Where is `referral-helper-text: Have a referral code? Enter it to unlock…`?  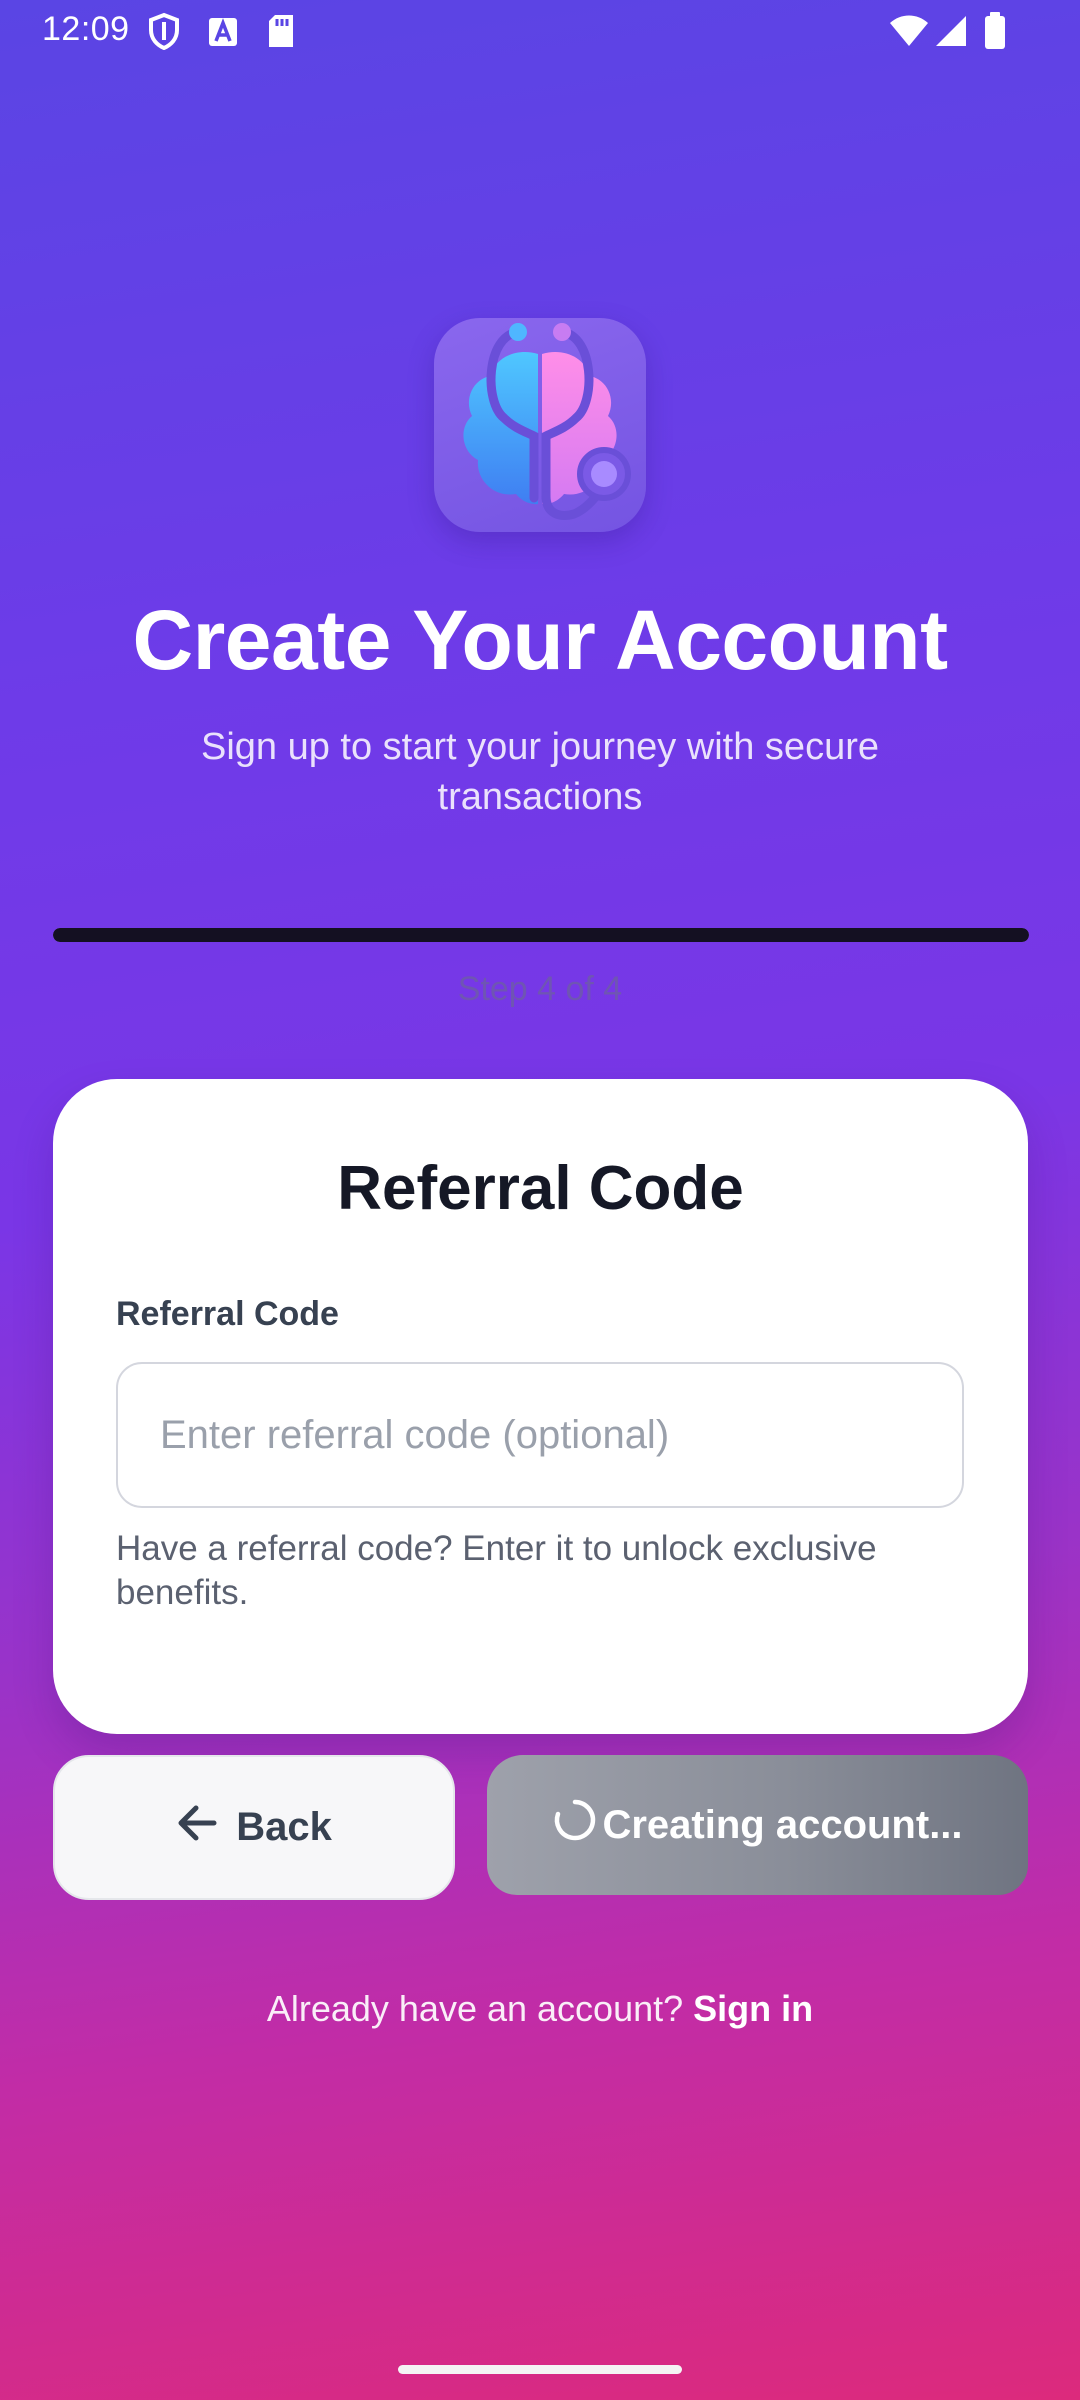
referral-helper-text: Have a referral code? Enter it to unlock… is located at coordinates (496, 1570).